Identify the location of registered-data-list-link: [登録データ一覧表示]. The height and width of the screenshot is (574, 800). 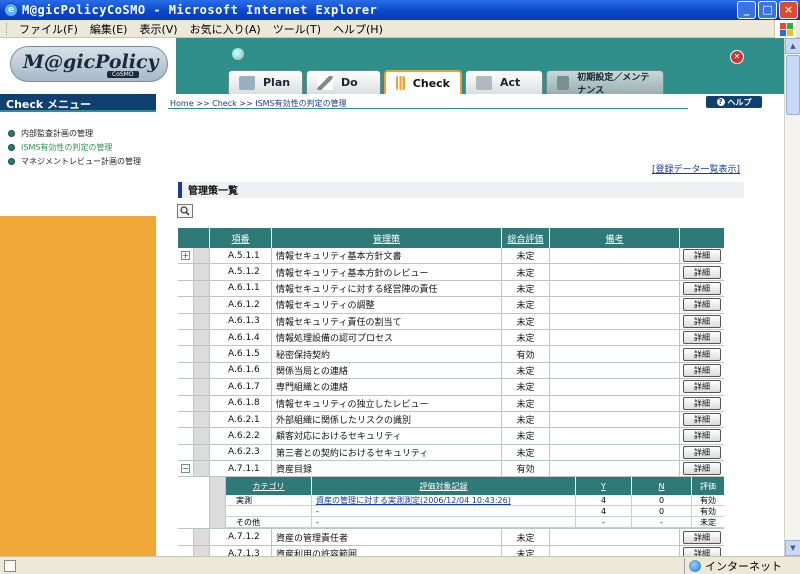
(696, 168).